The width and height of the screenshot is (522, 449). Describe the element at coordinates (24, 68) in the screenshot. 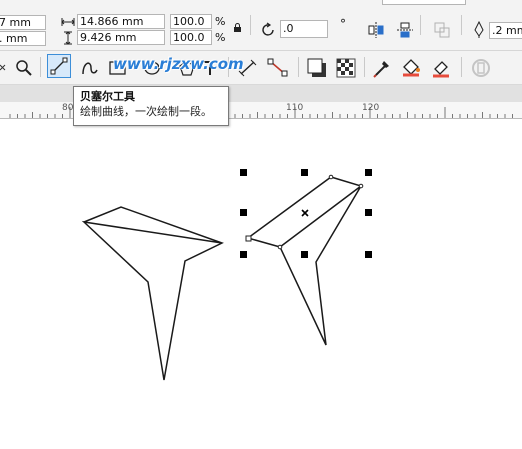

I see `zoom-icon` at that location.